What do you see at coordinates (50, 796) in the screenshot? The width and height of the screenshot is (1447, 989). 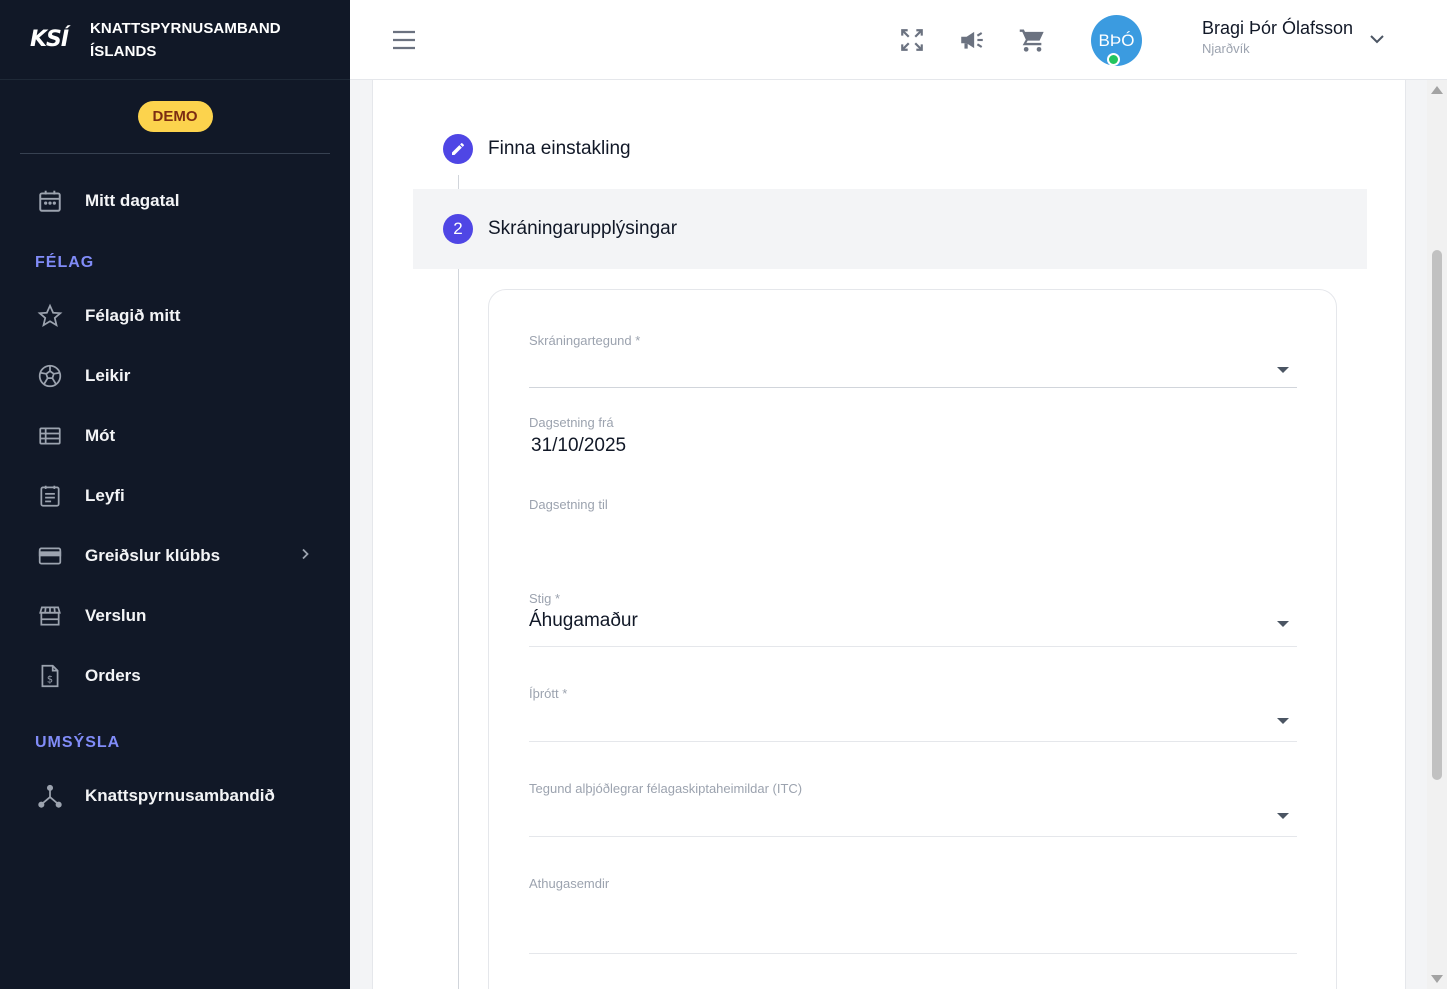 I see `network-icon` at bounding box center [50, 796].